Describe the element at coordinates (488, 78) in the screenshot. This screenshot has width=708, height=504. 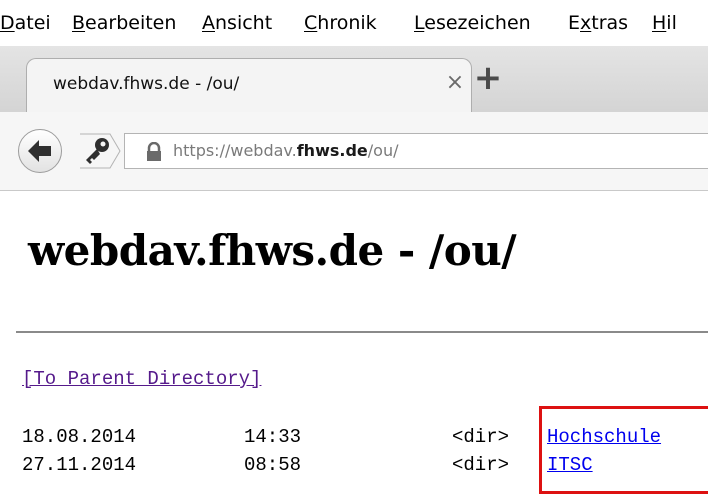
I see `new-tab-button: +` at that location.